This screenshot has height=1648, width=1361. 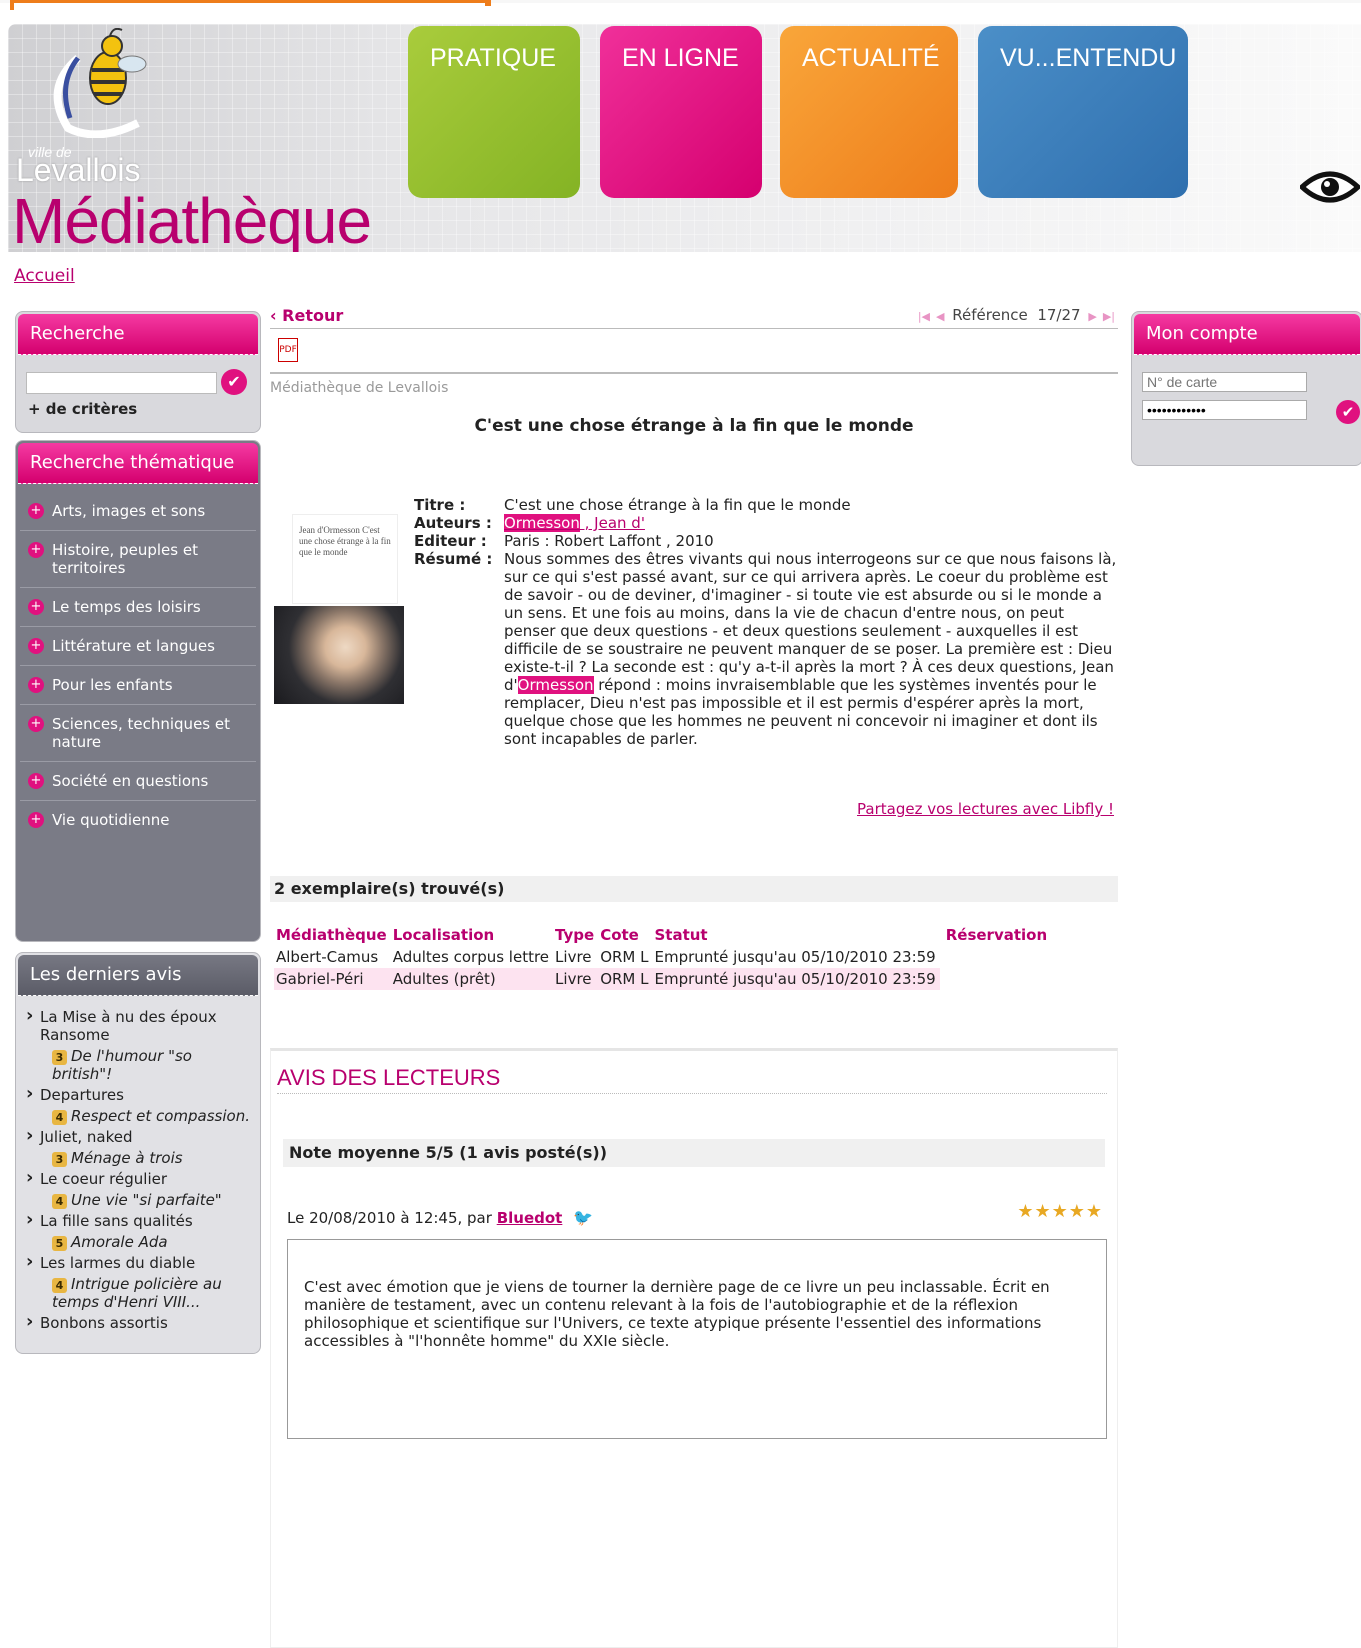 What do you see at coordinates (1109, 316) in the screenshot?
I see `last-record-icon: ▶|` at bounding box center [1109, 316].